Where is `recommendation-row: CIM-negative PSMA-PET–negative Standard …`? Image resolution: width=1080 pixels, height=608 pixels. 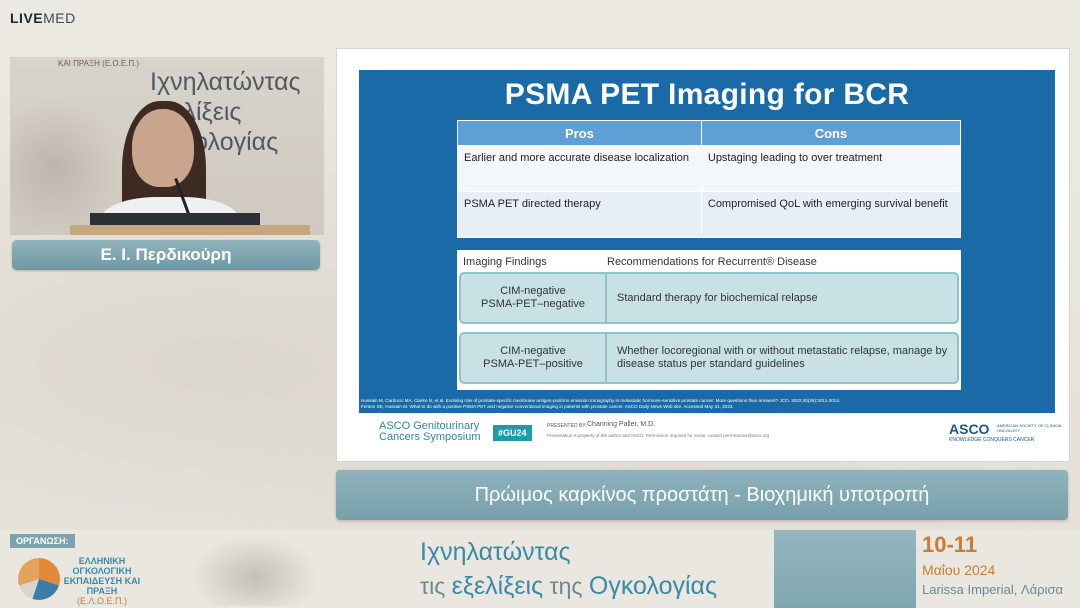
recommendation-row: CIM-negative PSMA-PET–negative Standard … is located at coordinates (709, 298).